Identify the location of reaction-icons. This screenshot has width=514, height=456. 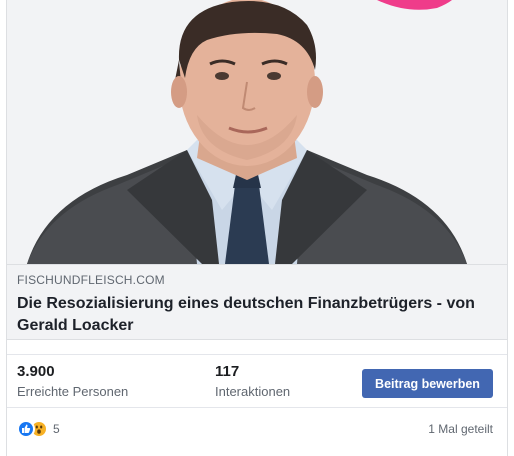
(37, 429).